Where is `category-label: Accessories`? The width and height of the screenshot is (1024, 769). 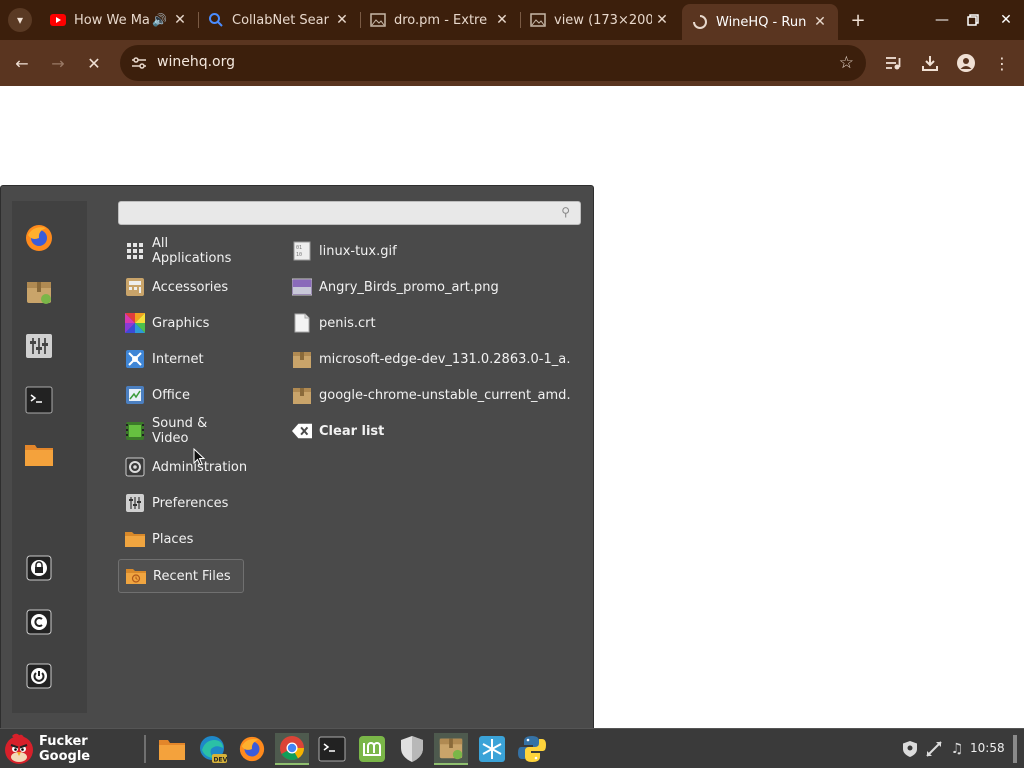
category-label: Accessories is located at coordinates (190, 287).